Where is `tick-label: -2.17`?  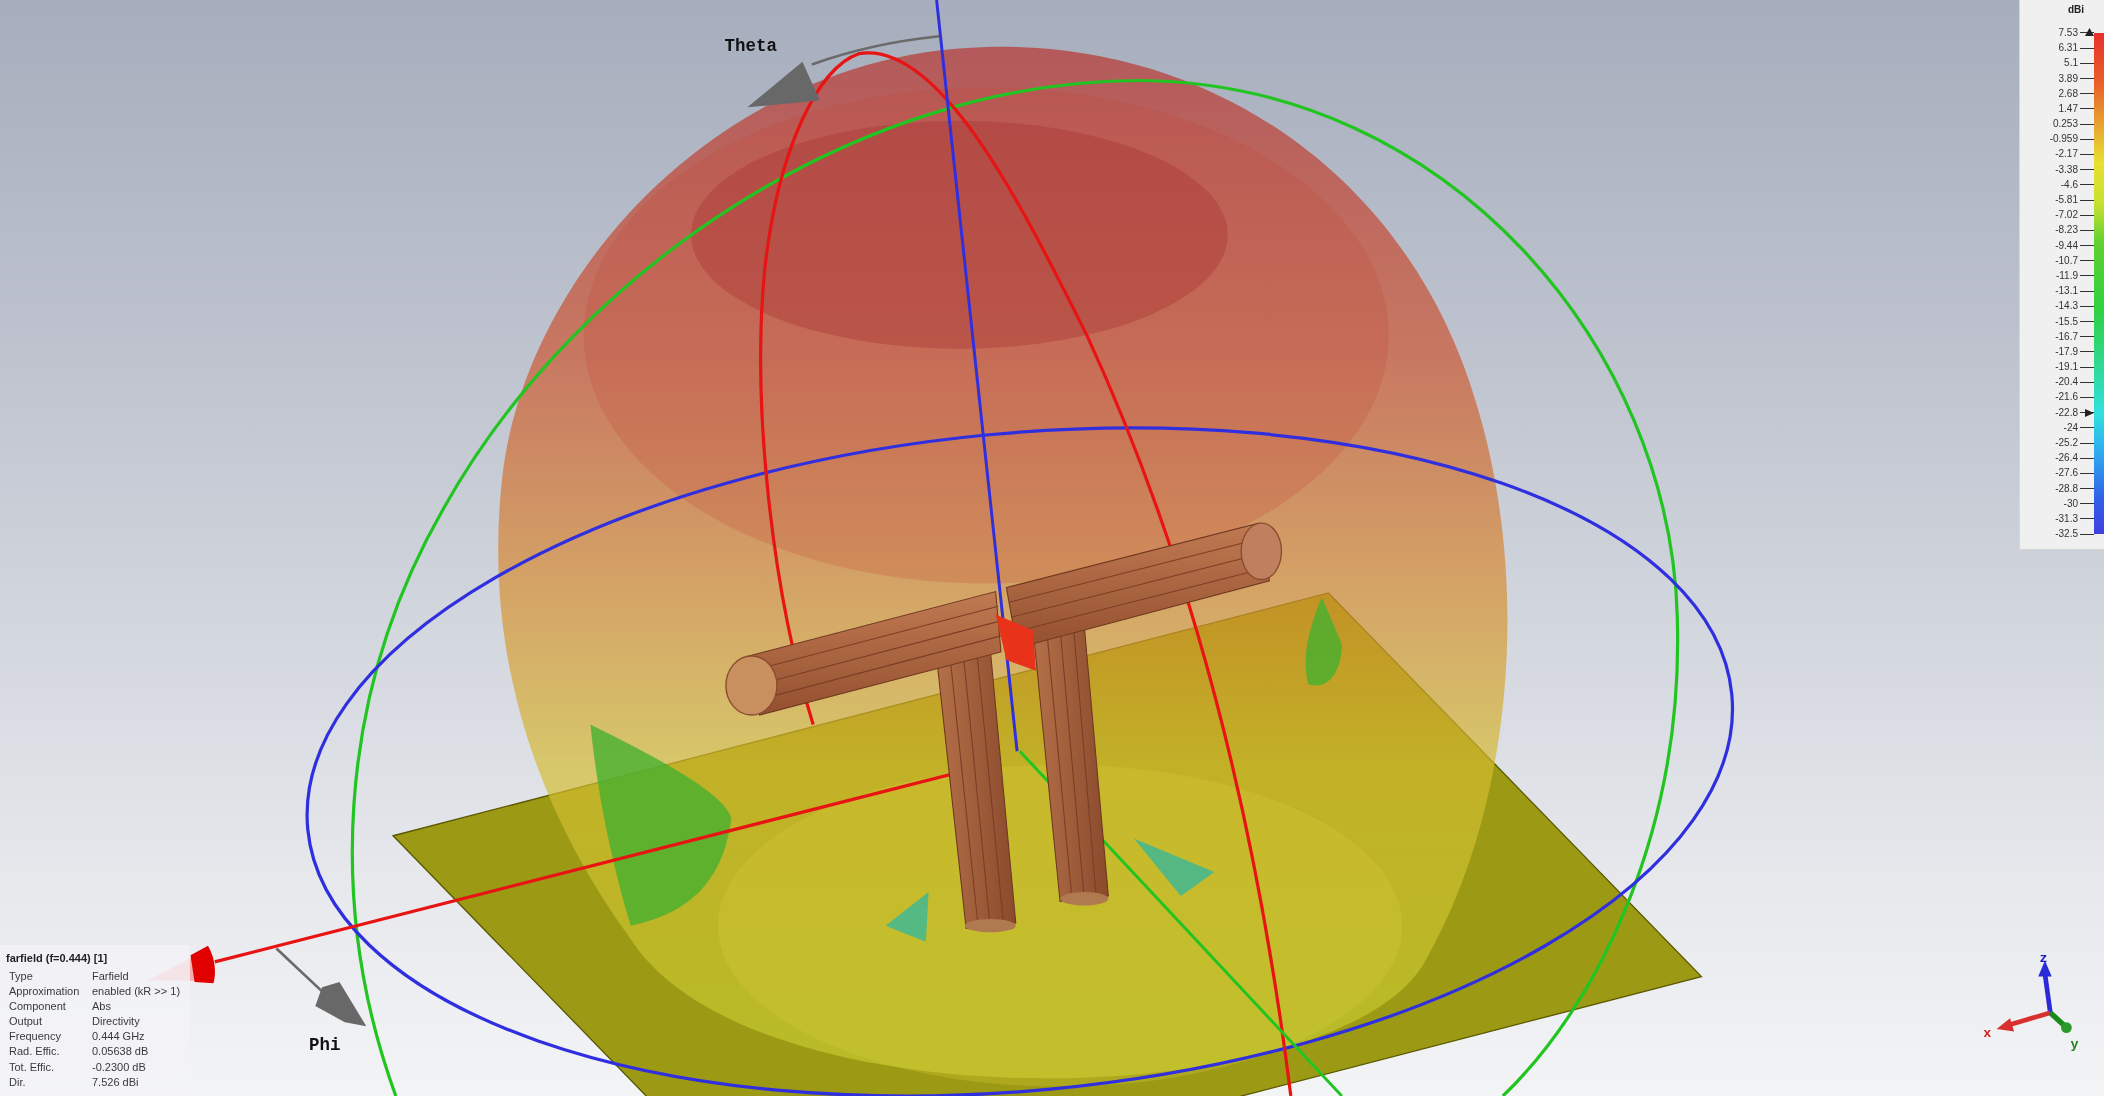
tick-label: -2.17 is located at coordinates (2066, 154).